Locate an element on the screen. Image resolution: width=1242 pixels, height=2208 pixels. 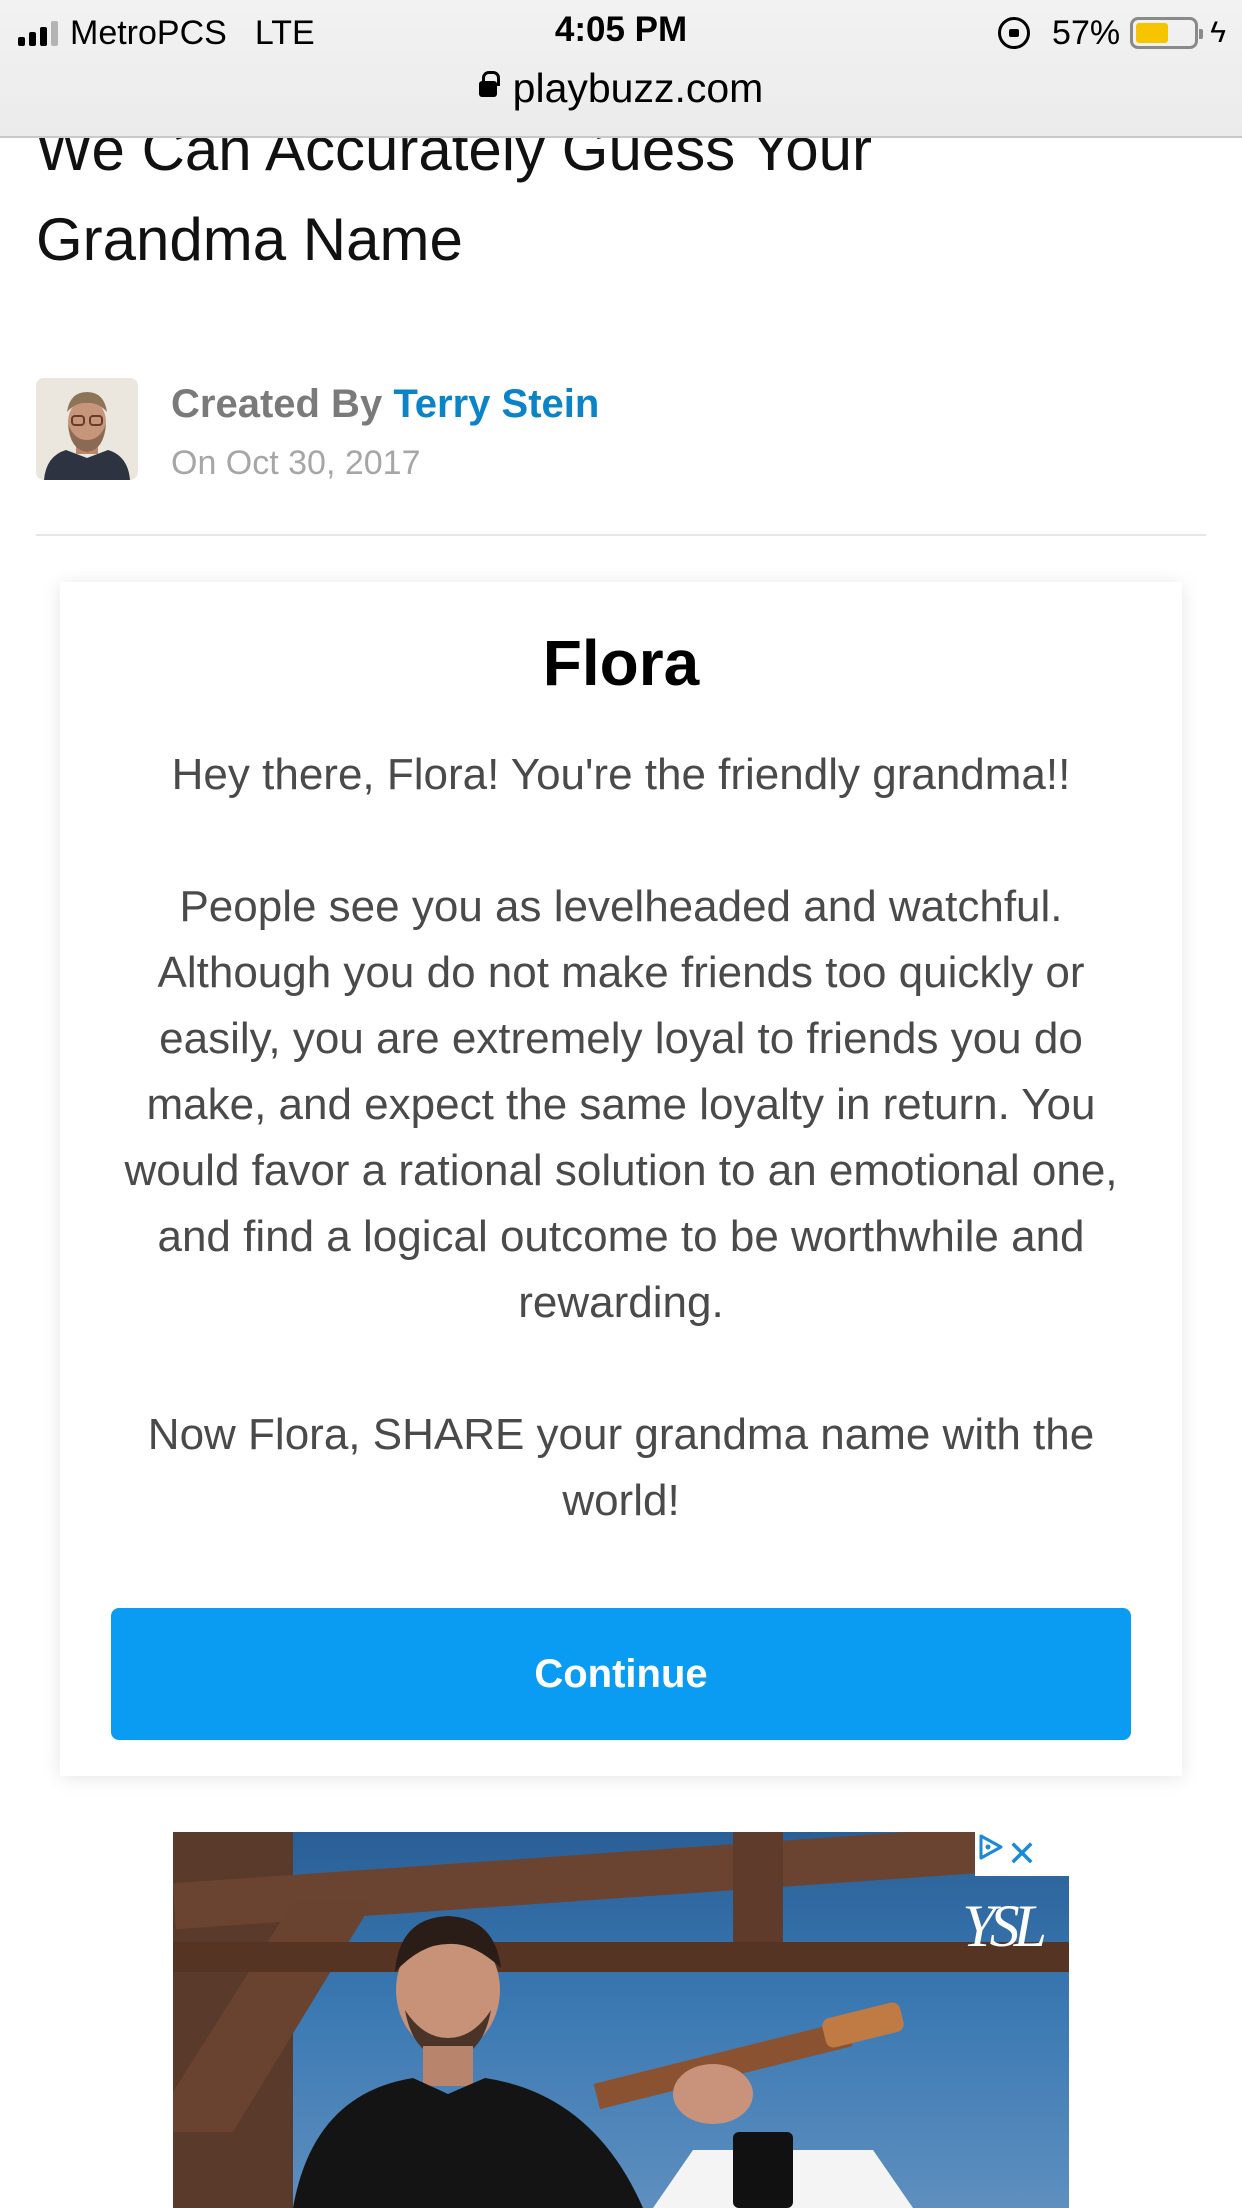
author-name-link: Terry Stein is located at coordinates (496, 404).